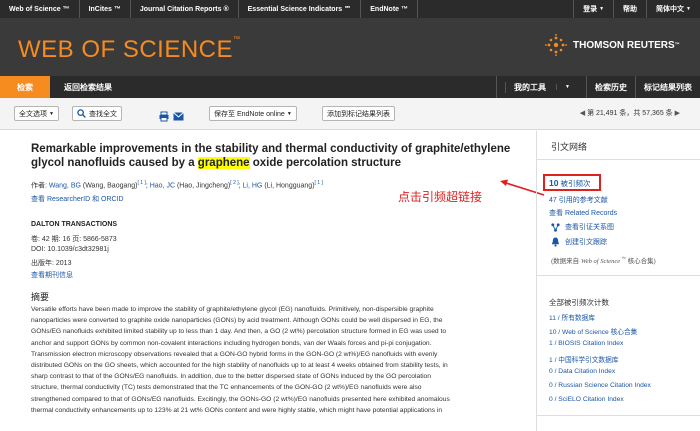 This screenshot has width=700, height=431. I want to click on author-link: Hao, JC, so click(162, 185).